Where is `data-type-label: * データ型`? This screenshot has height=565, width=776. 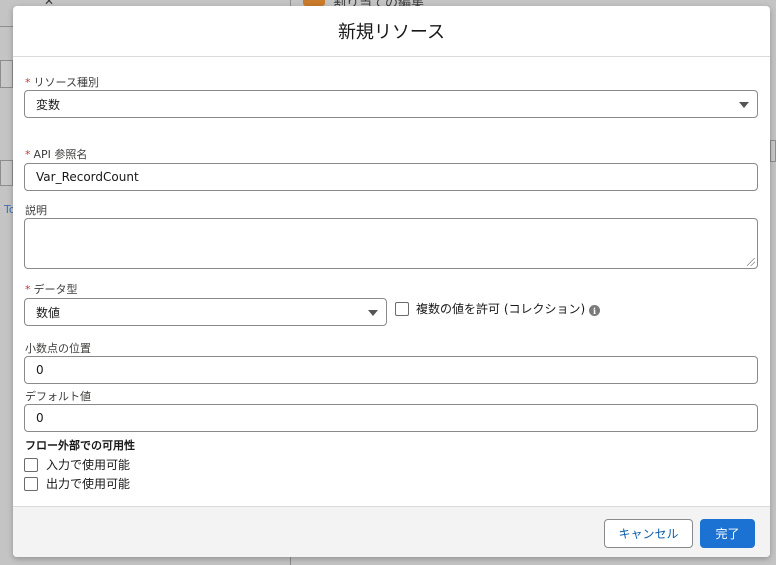
data-type-label: * データ型 is located at coordinates (51, 289).